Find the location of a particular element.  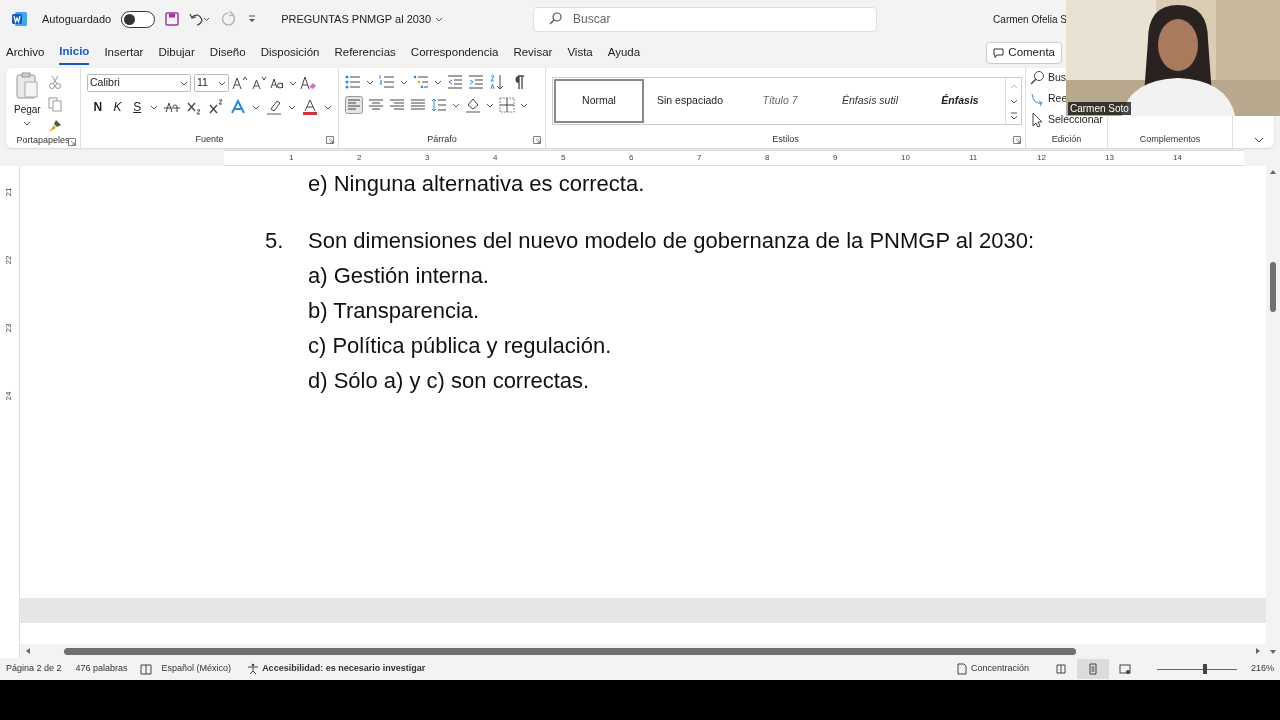

ruler-number: 10 is located at coordinates (905, 158).